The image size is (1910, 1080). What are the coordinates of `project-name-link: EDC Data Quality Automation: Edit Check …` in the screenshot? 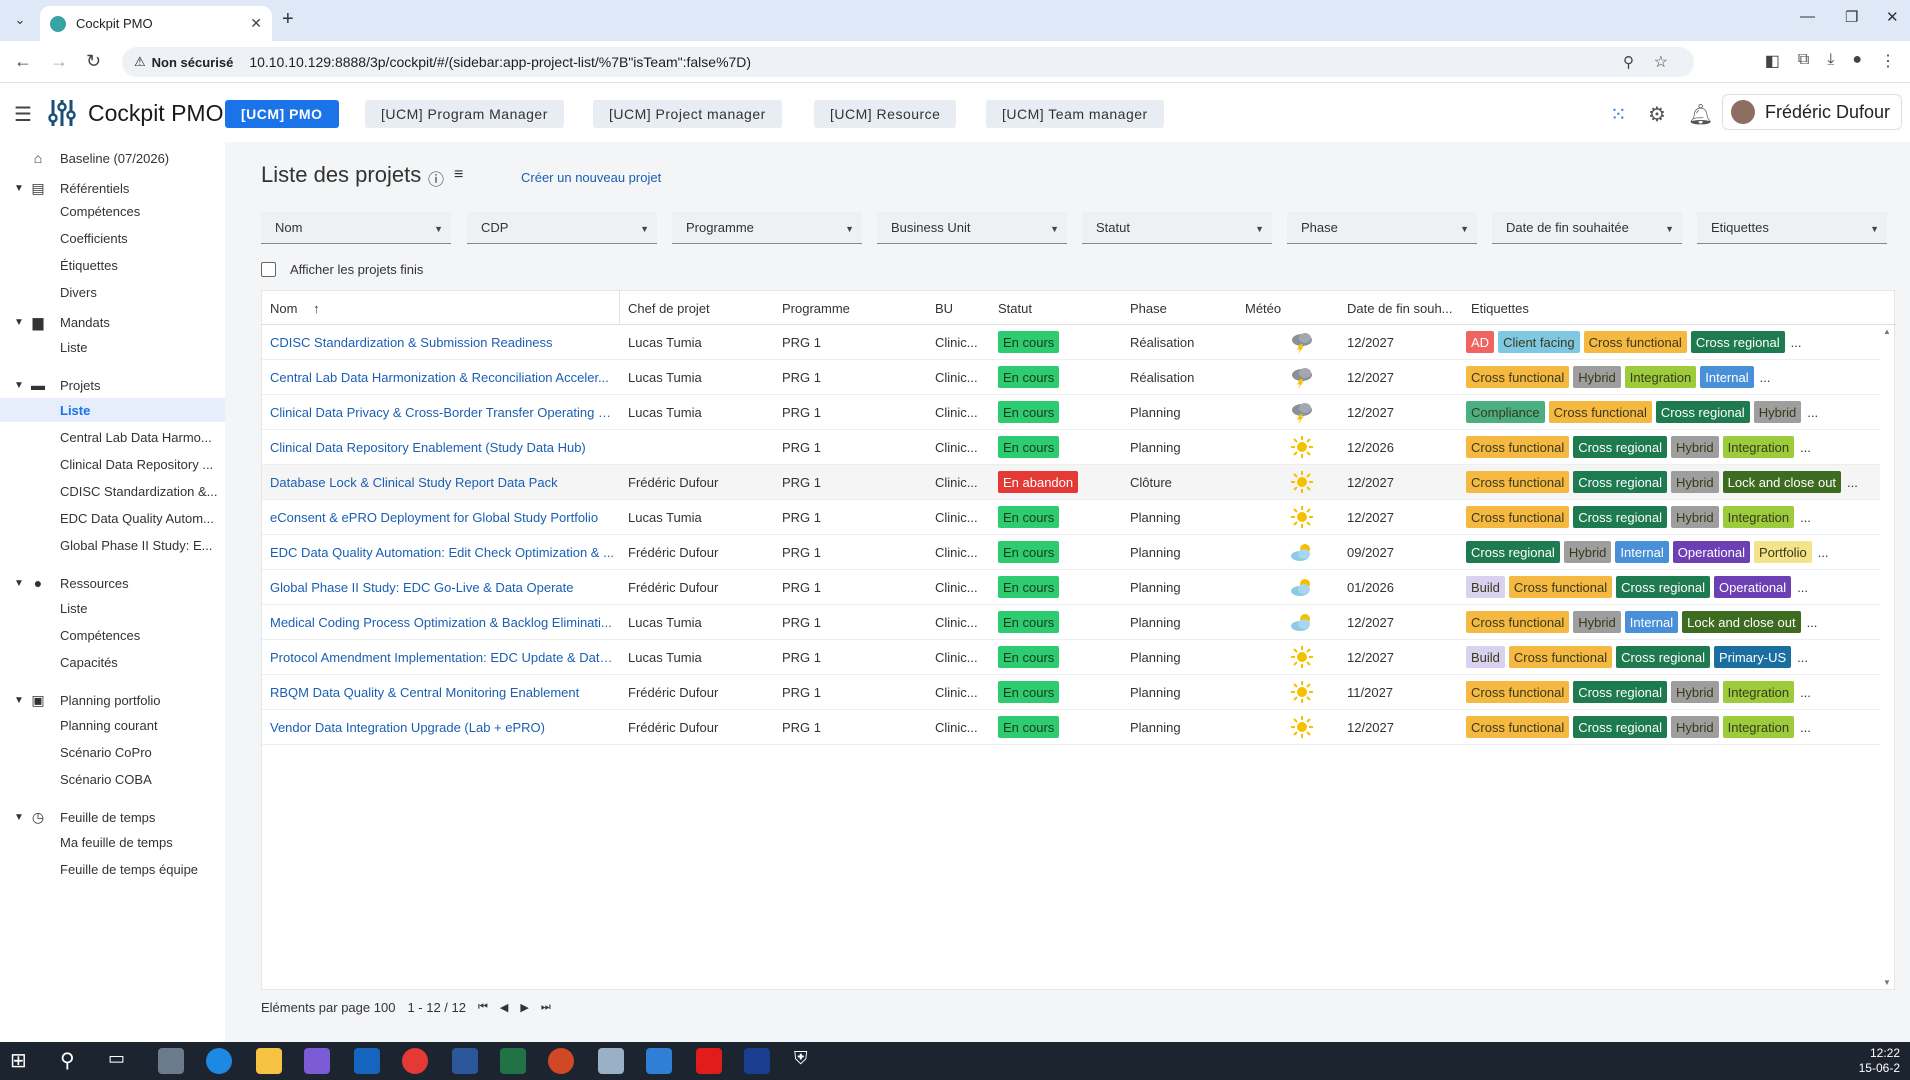 It's located at (442, 552).